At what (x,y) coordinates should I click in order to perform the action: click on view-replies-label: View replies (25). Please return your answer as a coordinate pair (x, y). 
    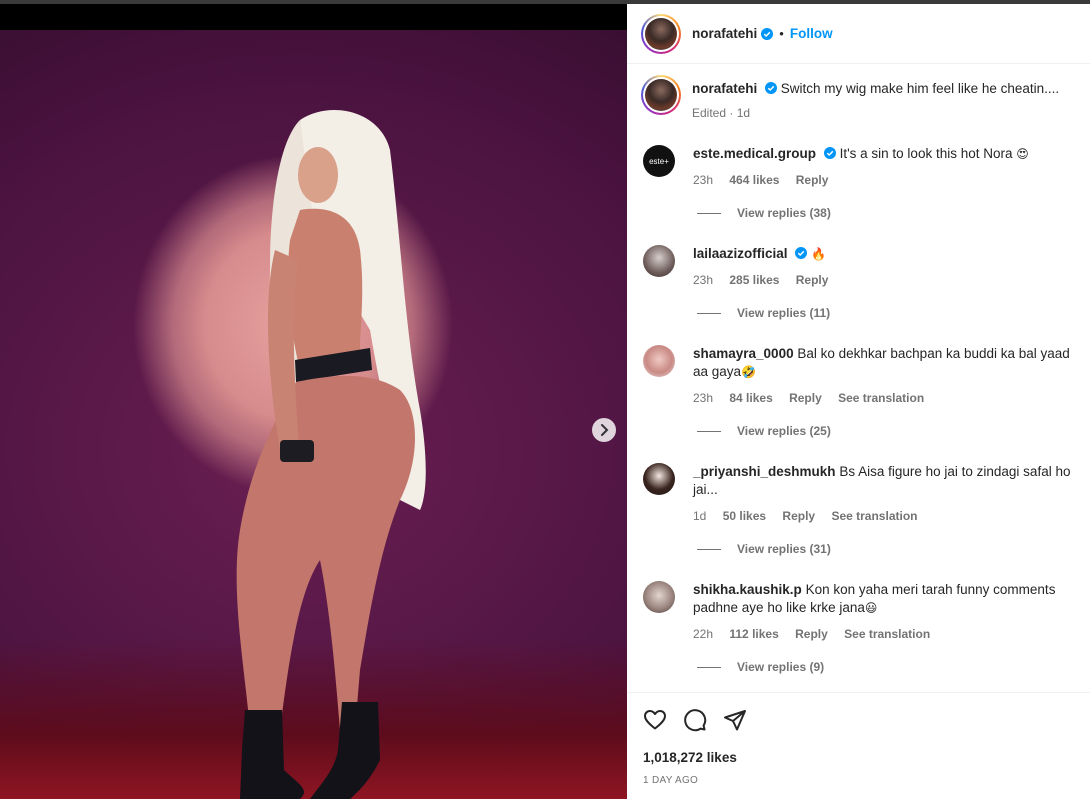
    Looking at the image, I should click on (784, 431).